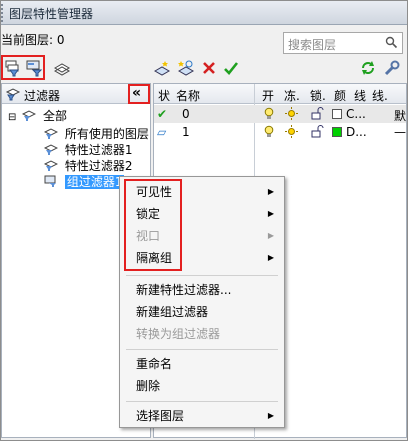  Describe the element at coordinates (96, 134) in the screenshot. I see `tree-node-used-layers: 所有使用的图层` at that location.